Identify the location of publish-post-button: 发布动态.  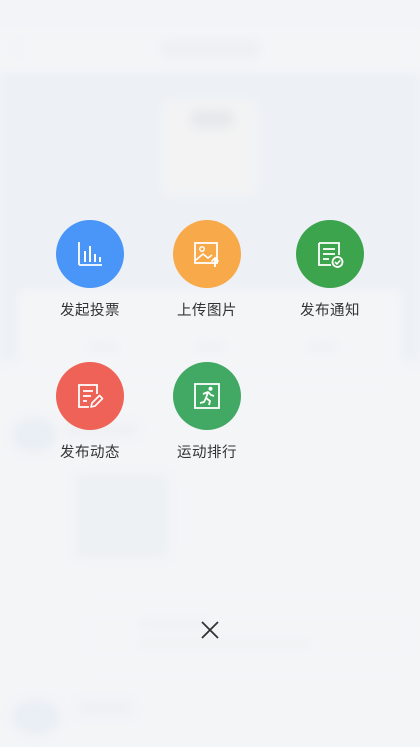
(90, 417).